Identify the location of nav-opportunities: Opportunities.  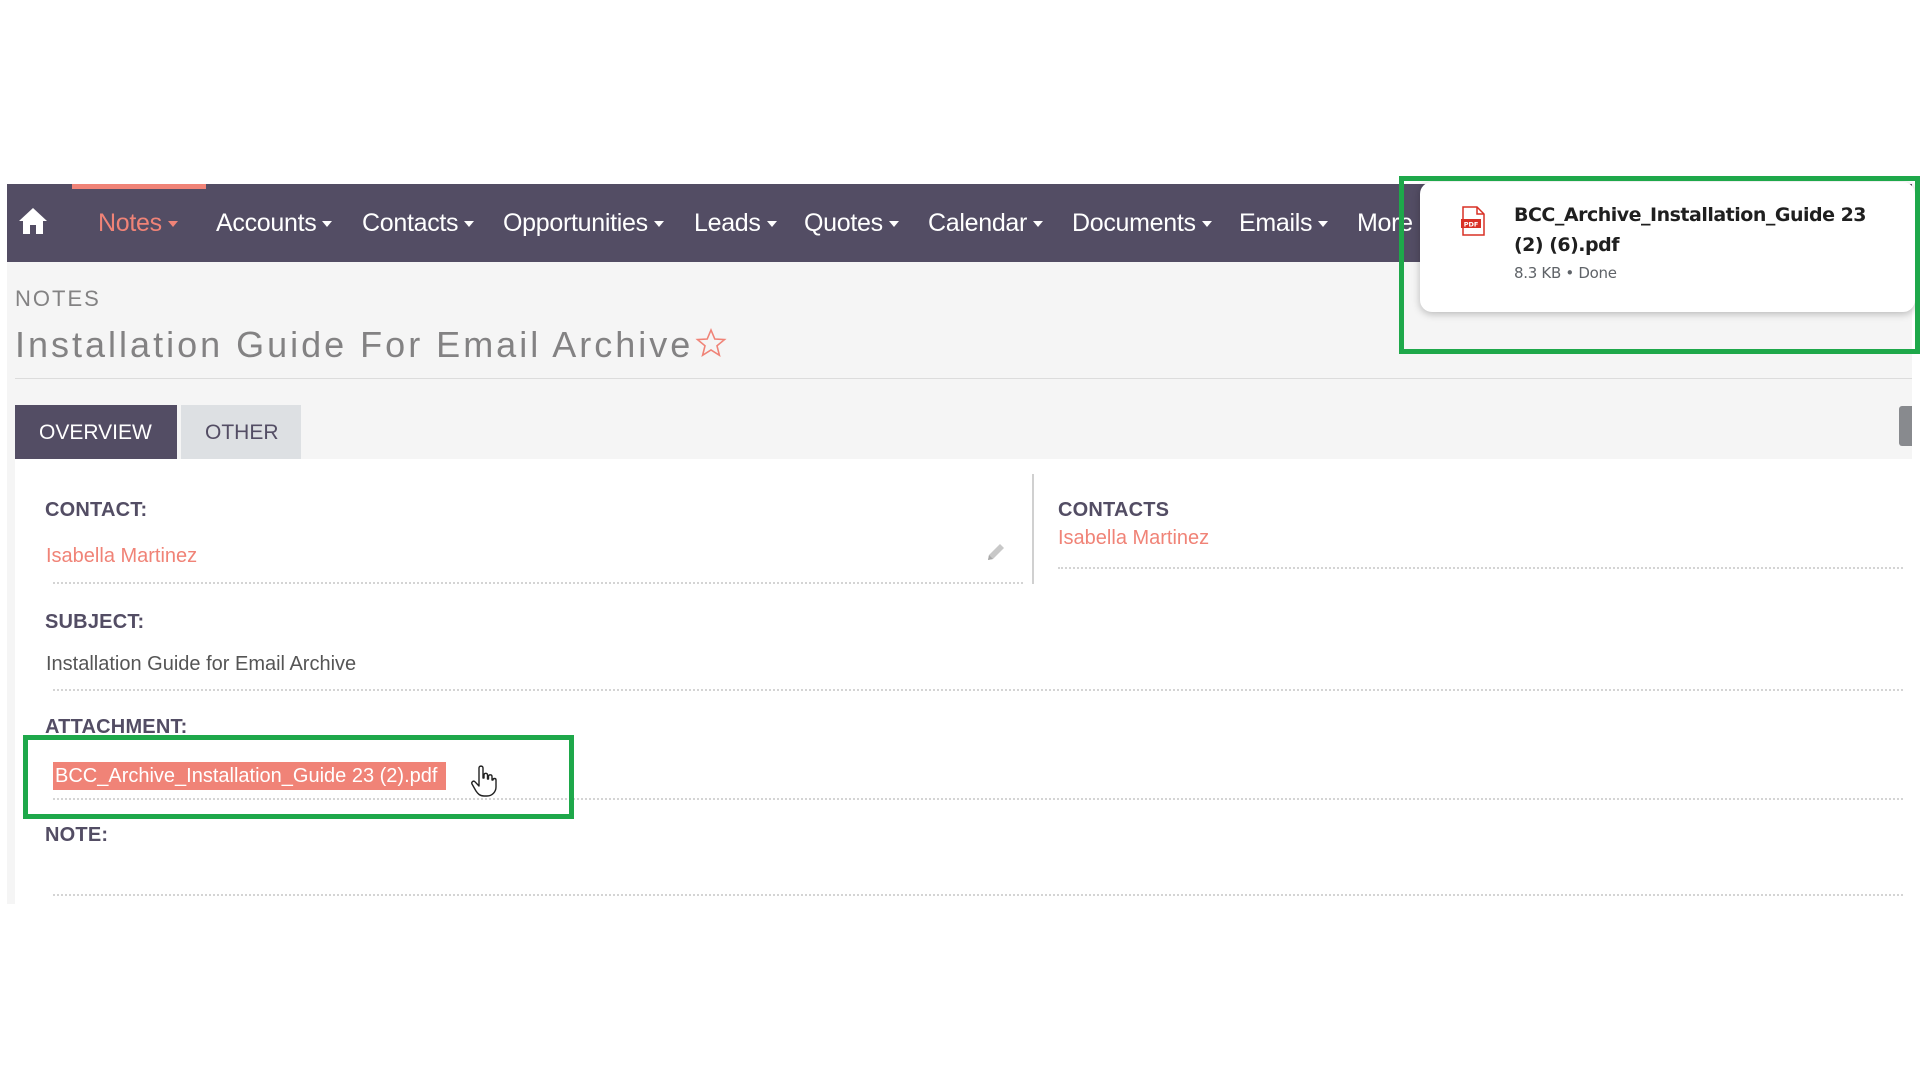
(583, 223).